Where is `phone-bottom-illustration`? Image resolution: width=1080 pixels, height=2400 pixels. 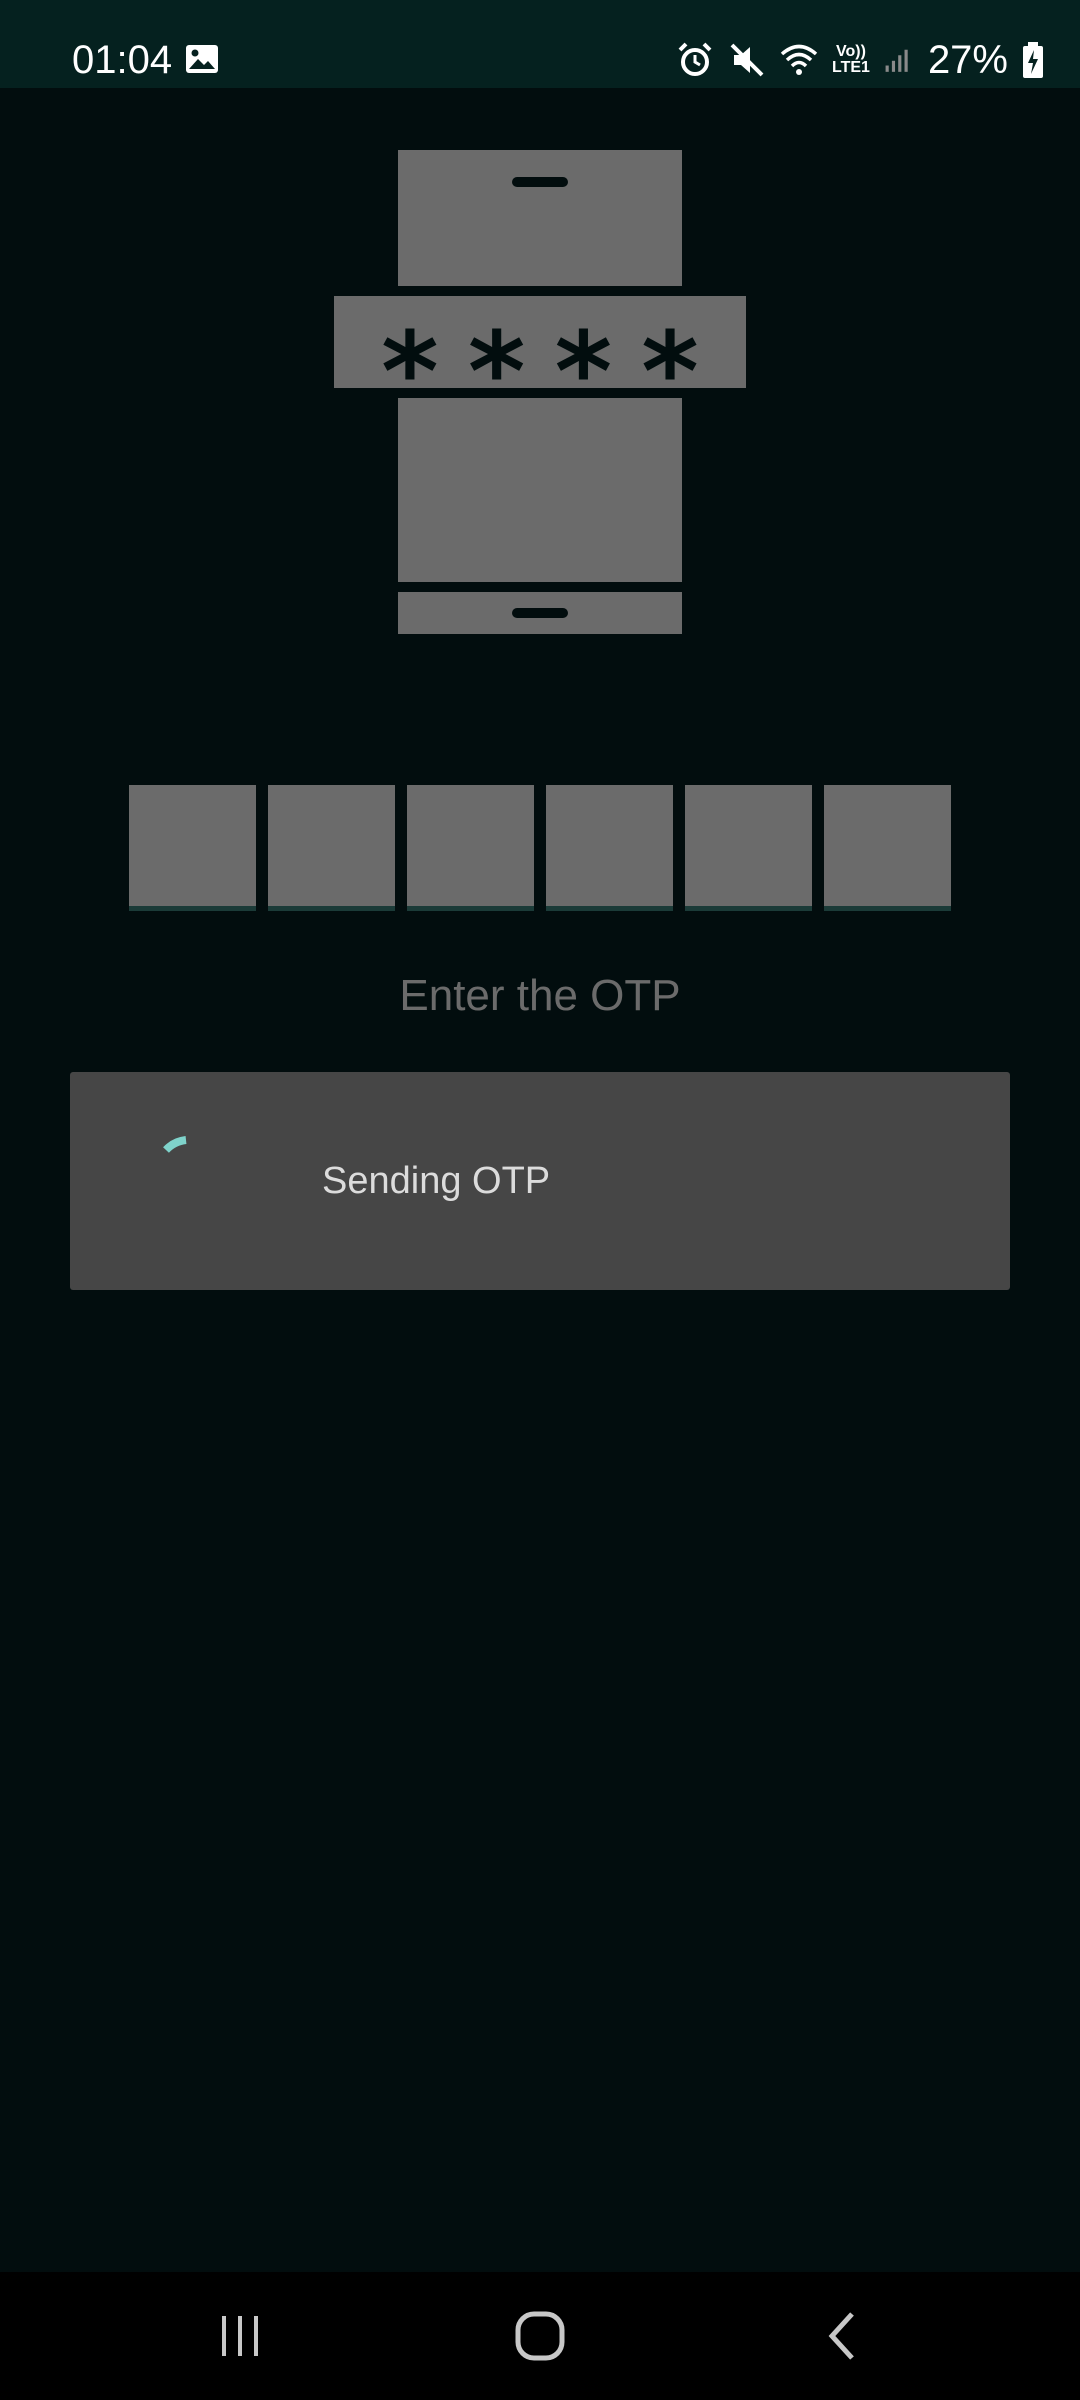
phone-bottom-illustration is located at coordinates (540, 613).